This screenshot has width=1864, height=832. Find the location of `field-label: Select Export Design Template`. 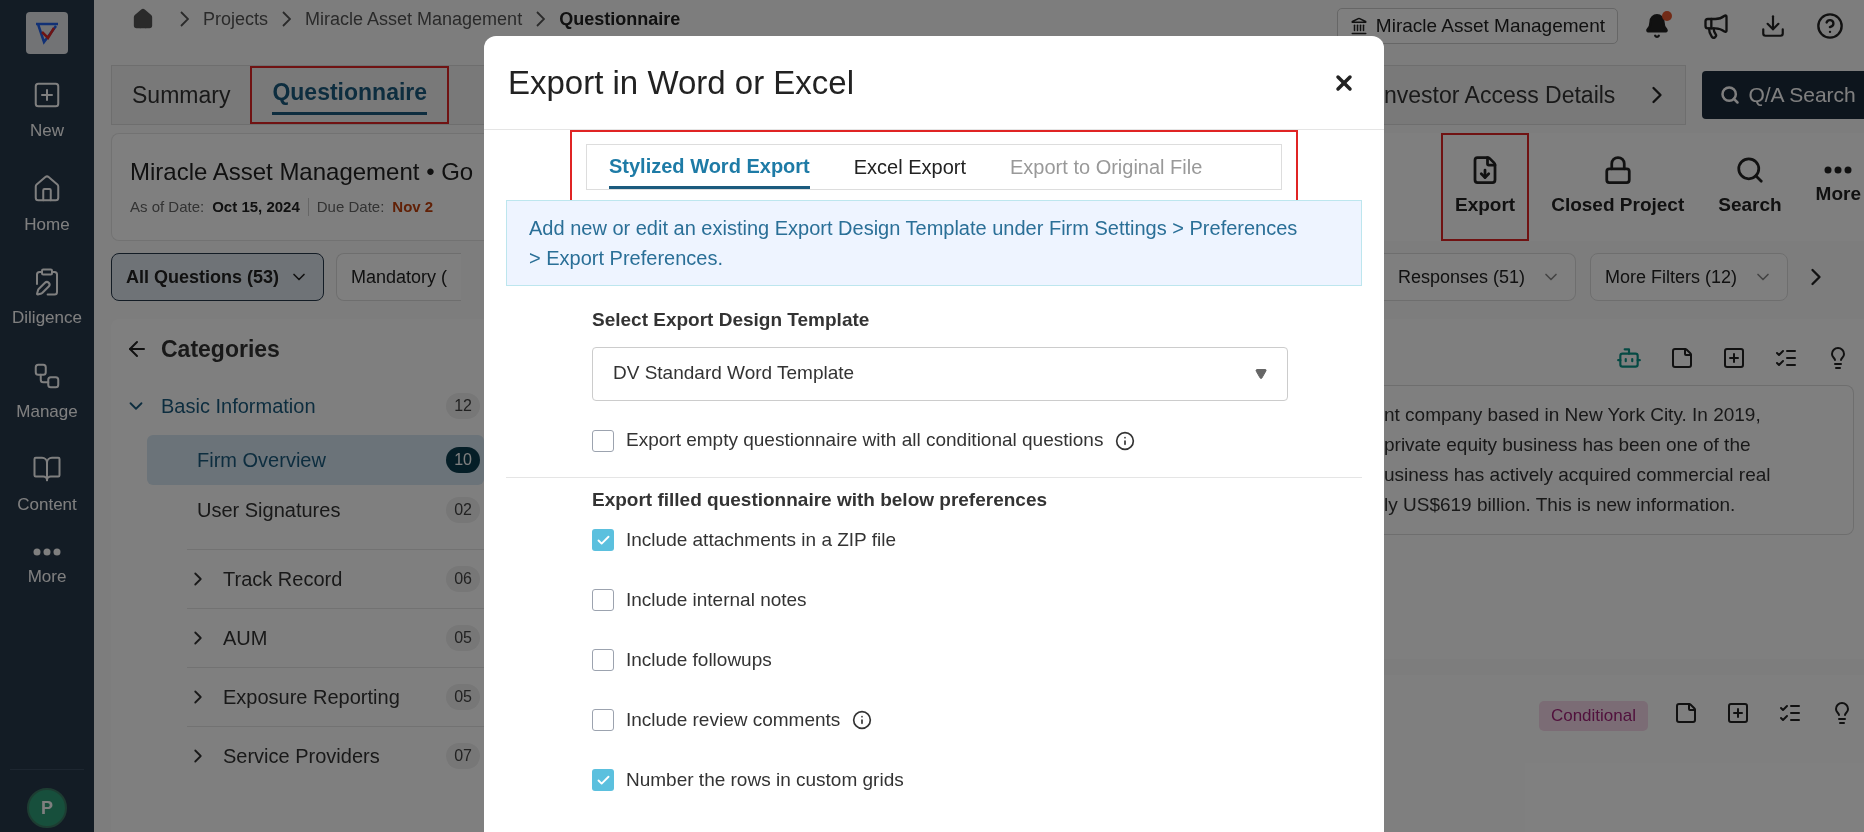

field-label: Select Export Design Template is located at coordinates (731, 320).